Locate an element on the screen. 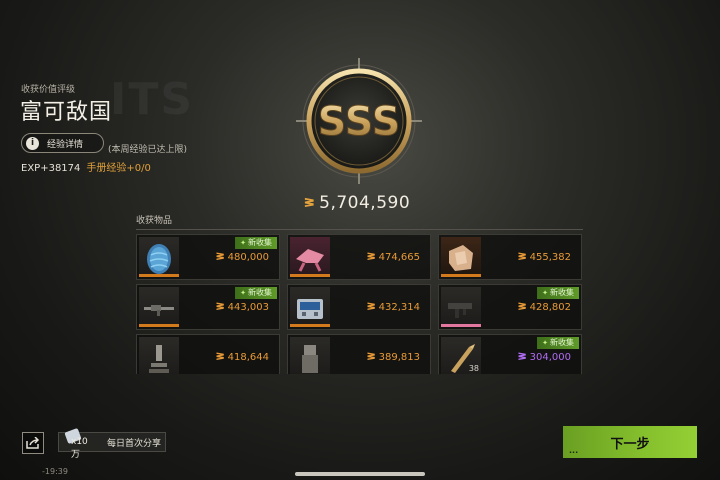  item-price-amount: 418,644 is located at coordinates (248, 357).